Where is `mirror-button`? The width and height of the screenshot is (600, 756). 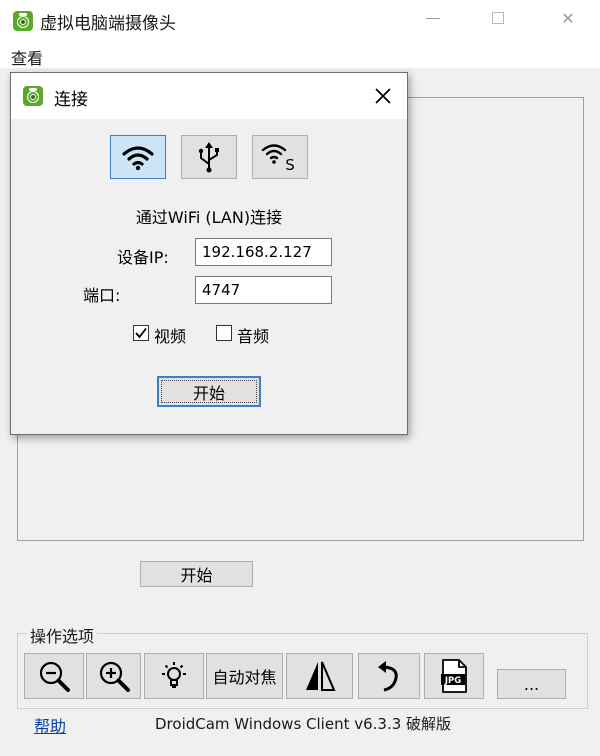
mirror-button is located at coordinates (319, 676).